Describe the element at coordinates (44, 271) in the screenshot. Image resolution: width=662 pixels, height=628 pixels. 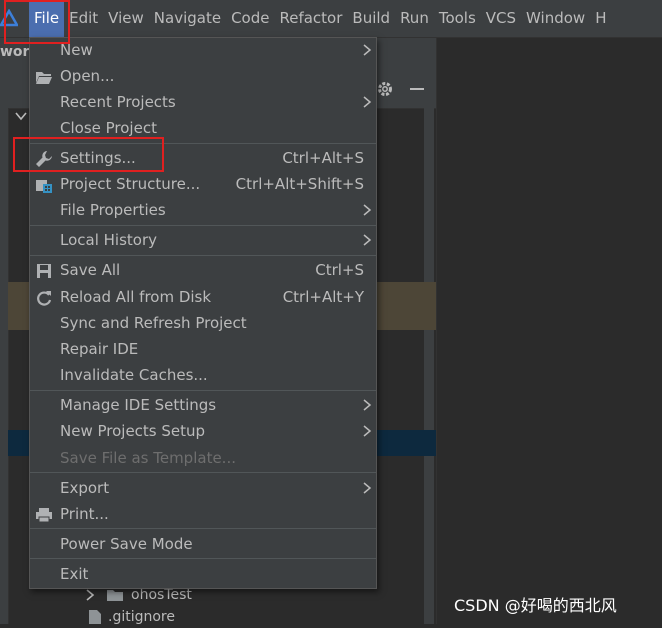
I see `save-icon` at that location.